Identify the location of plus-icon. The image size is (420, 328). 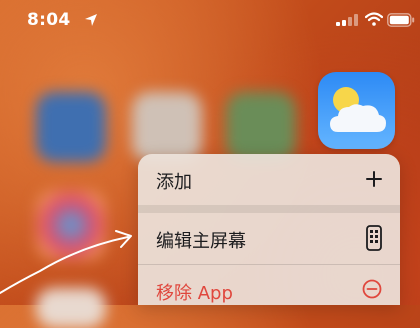
(374, 179).